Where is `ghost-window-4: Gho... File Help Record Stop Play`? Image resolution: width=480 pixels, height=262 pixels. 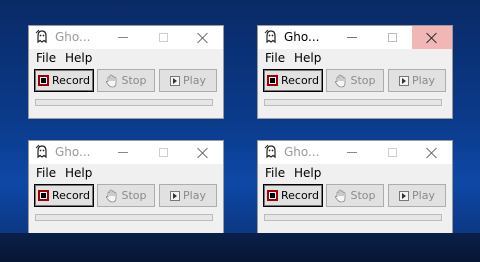
ghost-window-4: Gho... File Help Record Stop Play is located at coordinates (355, 187).